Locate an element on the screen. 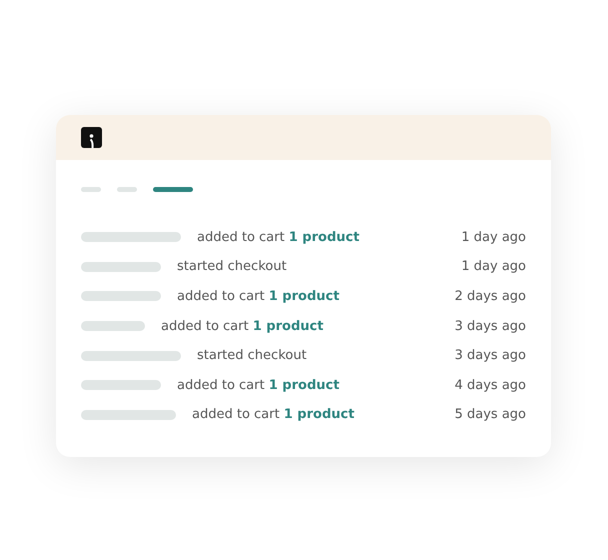 This screenshot has height=560, width=608. event-time: 4 days ago is located at coordinates (490, 385).